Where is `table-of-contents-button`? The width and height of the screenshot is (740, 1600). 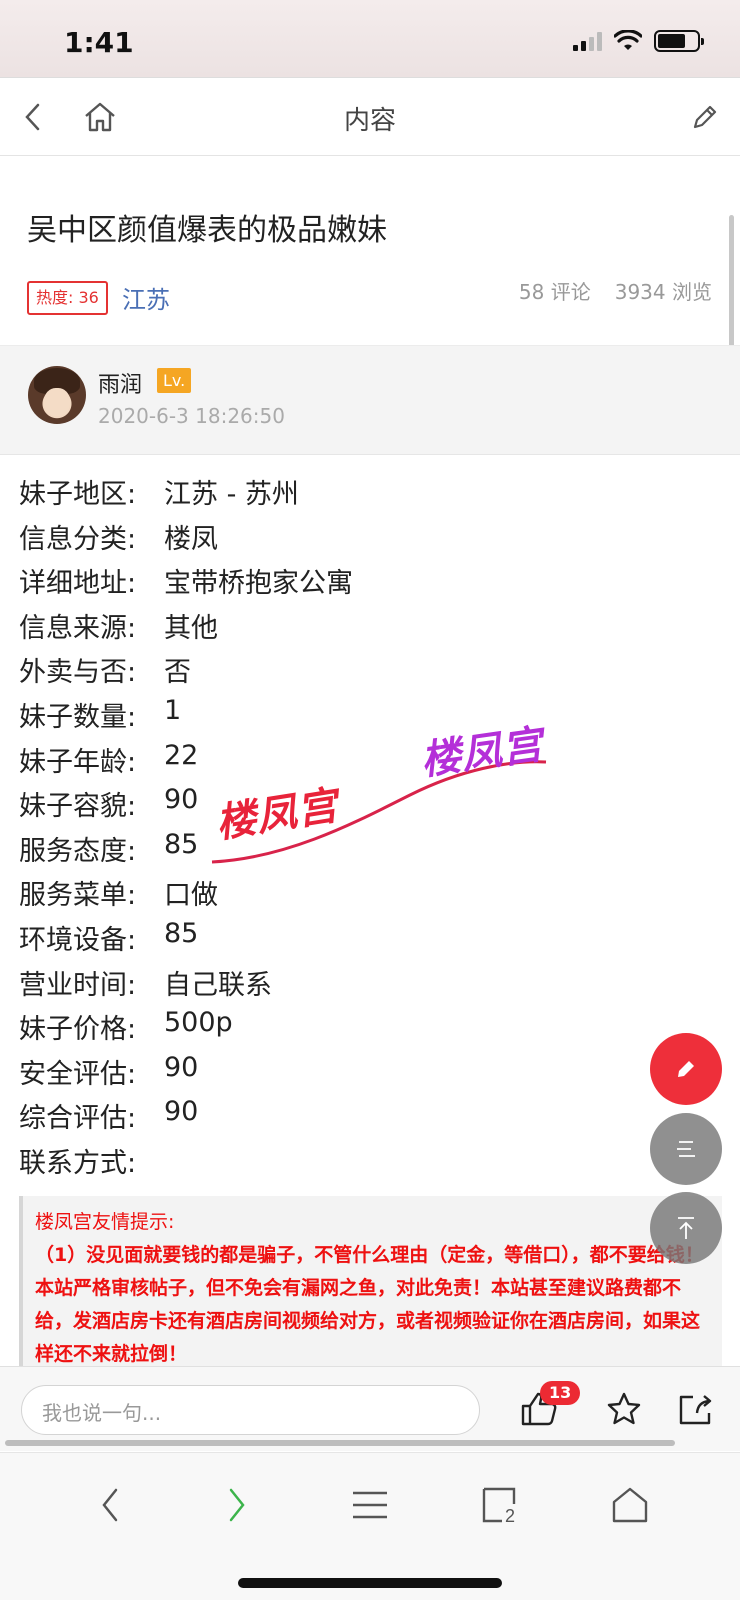
table-of-contents-button is located at coordinates (686, 1149).